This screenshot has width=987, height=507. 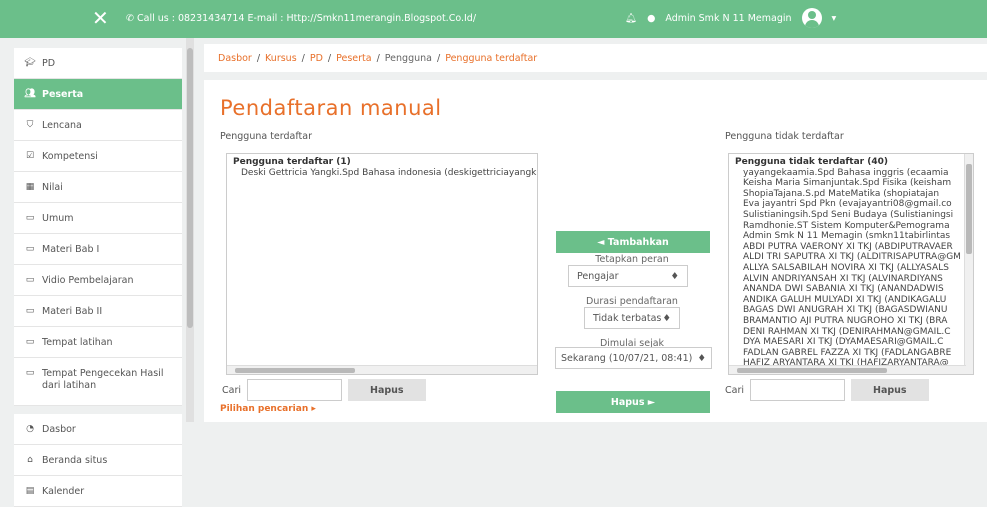 What do you see at coordinates (30, 156) in the screenshot?
I see `check-square-icon: ☑` at bounding box center [30, 156].